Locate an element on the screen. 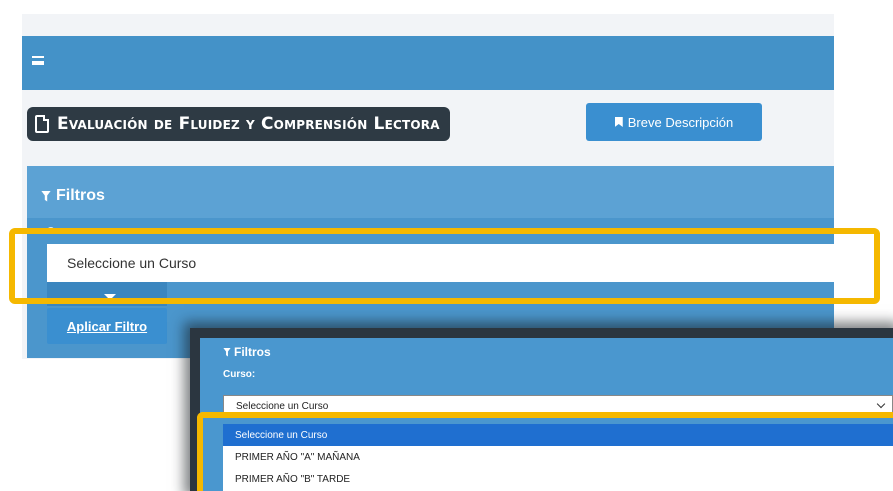  inset-filter-title: Filtros is located at coordinates (247, 352).